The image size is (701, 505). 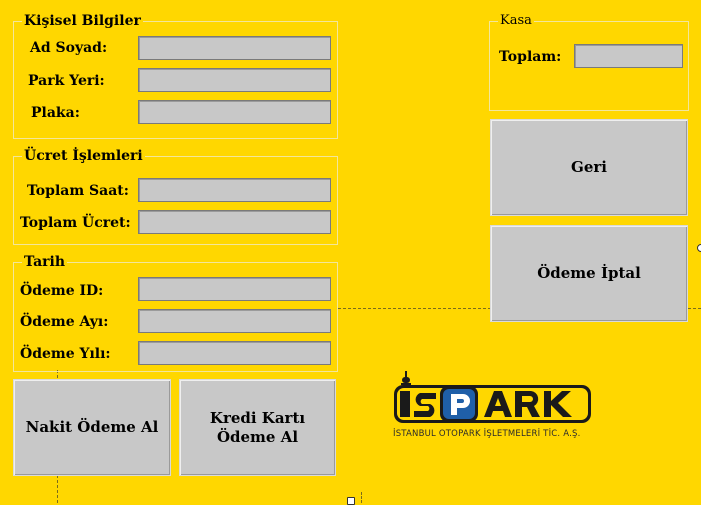 I want to click on card-payment-label-line2: Ödeme Al, so click(x=257, y=436).